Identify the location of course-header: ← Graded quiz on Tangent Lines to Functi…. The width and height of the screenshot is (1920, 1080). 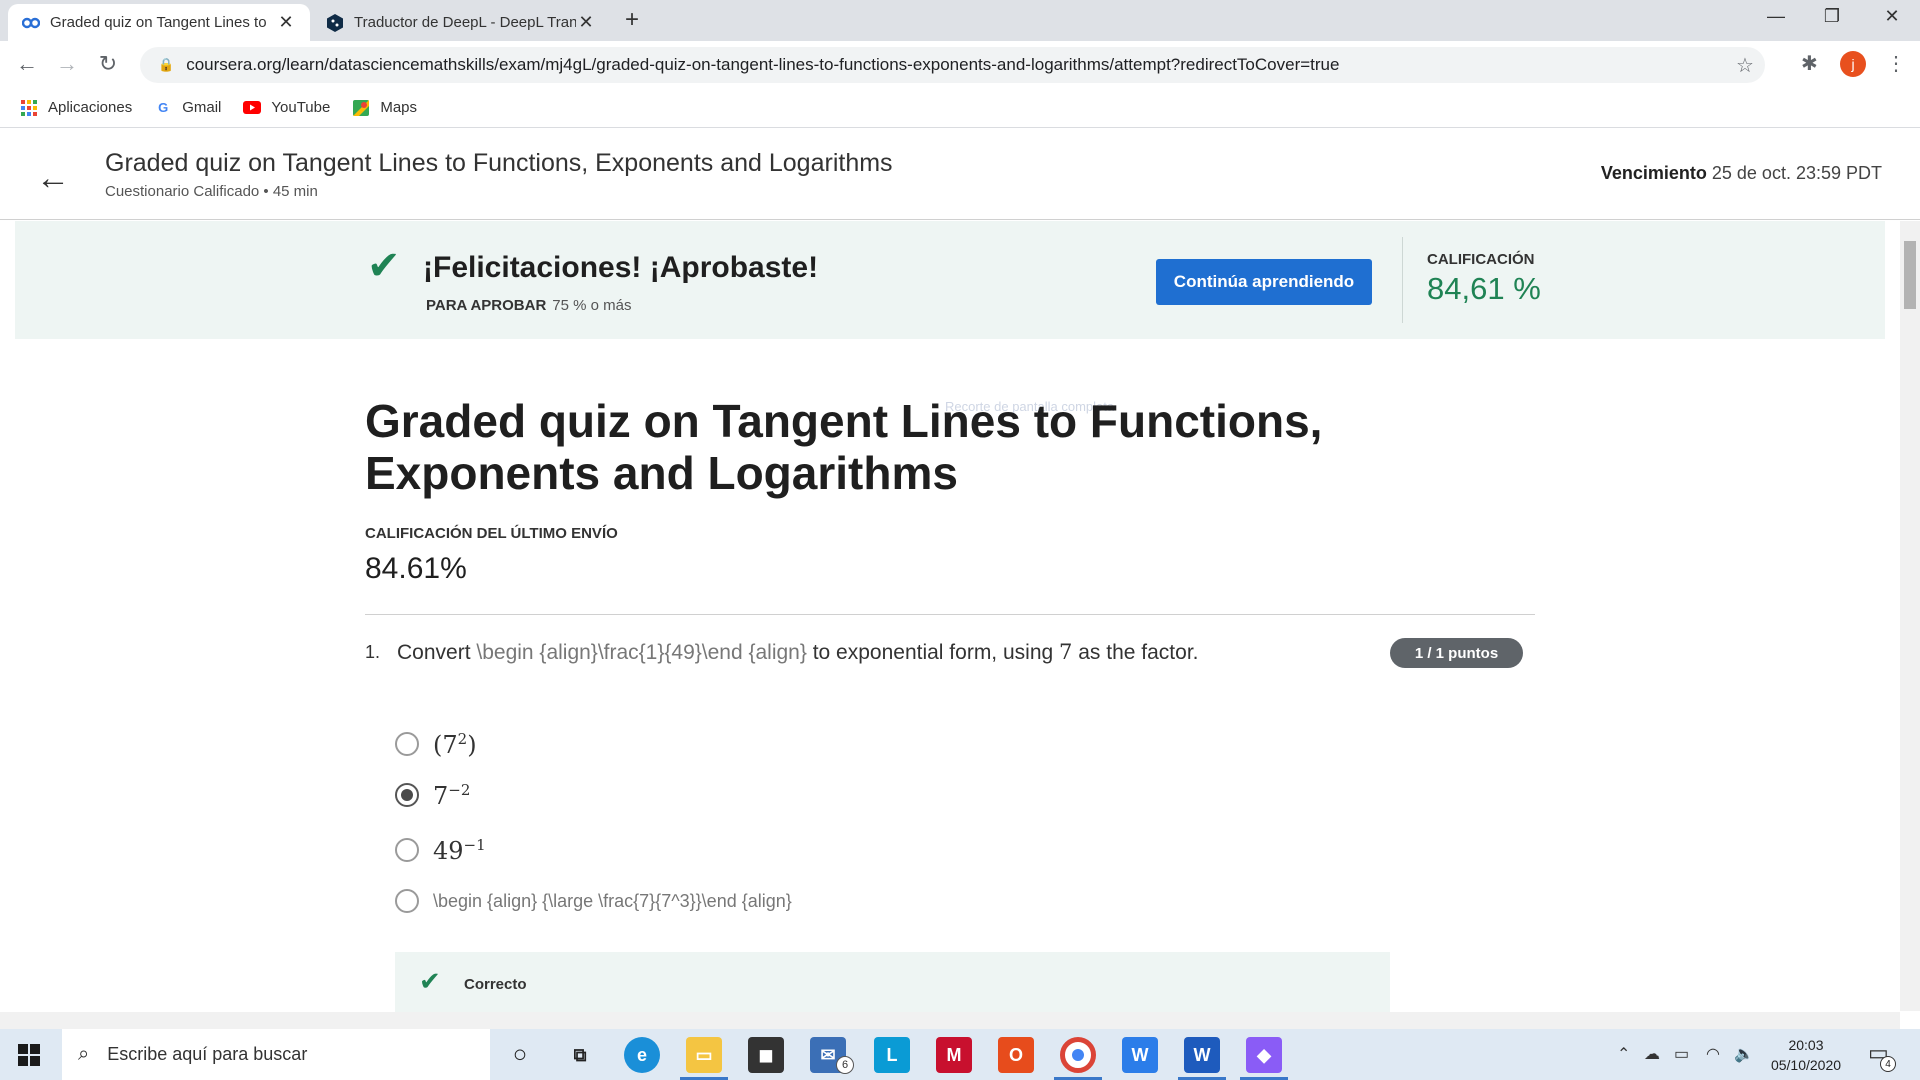
(960, 174).